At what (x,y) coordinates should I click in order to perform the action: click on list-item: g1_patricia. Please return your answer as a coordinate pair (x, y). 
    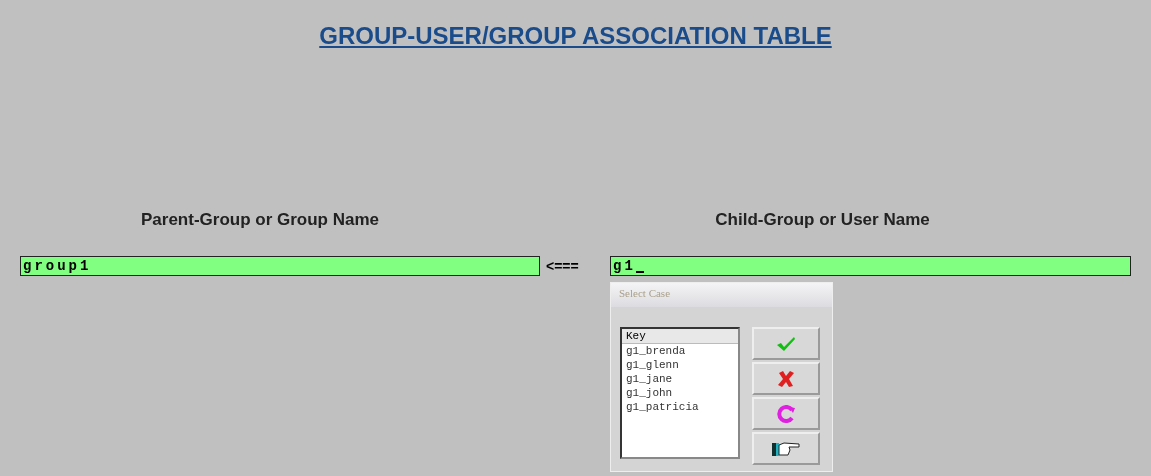
    Looking at the image, I should click on (680, 407).